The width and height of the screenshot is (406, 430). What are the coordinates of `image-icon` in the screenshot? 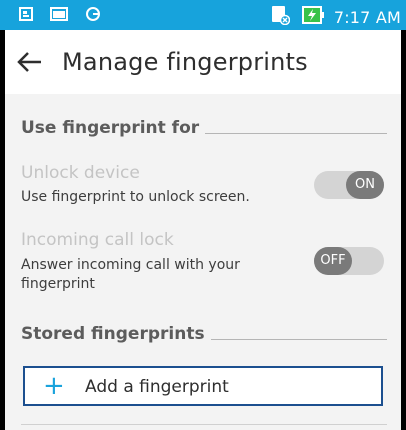 It's located at (59, 16).